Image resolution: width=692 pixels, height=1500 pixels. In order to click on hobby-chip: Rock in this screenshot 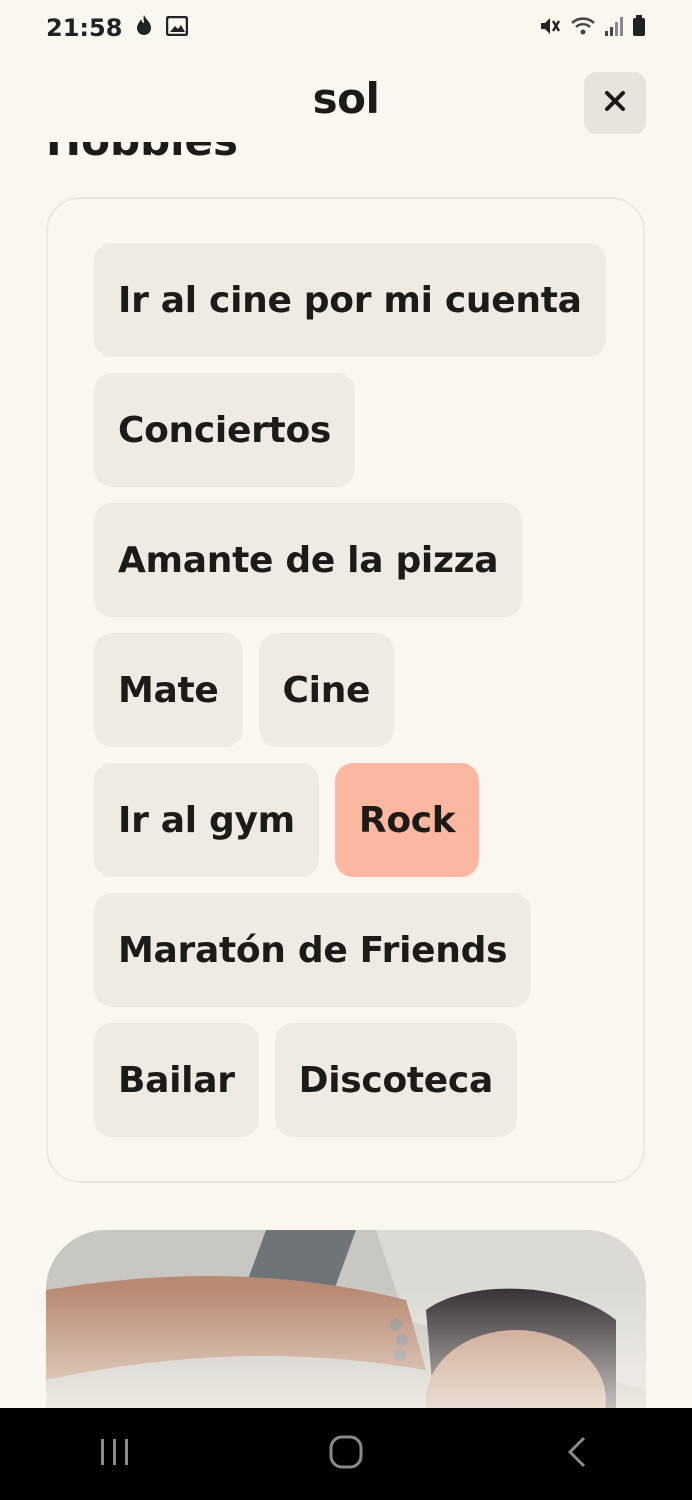, I will do `click(407, 820)`.